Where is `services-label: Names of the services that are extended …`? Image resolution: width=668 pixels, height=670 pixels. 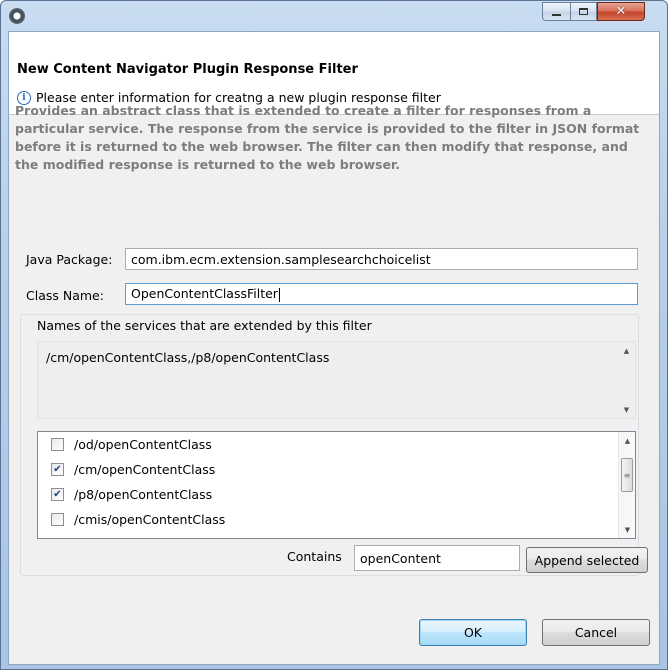 services-label: Names of the services that are extended … is located at coordinates (204, 325).